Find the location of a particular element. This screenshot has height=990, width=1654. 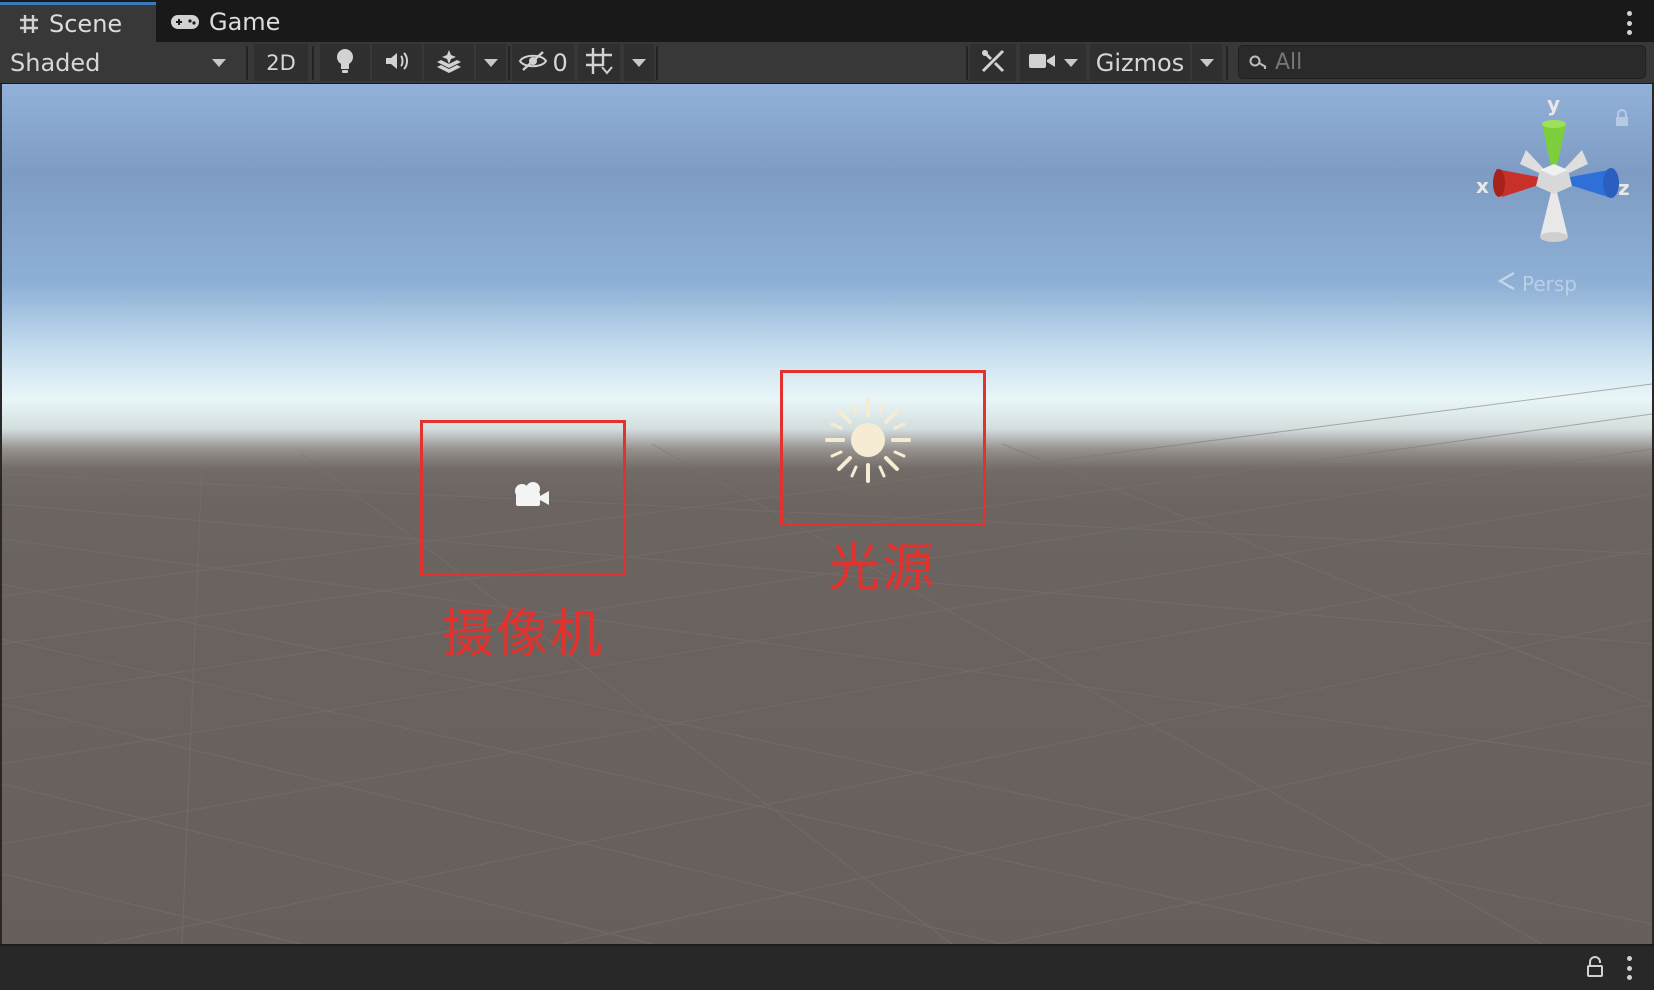

audio-toggle-button is located at coordinates (397, 62).